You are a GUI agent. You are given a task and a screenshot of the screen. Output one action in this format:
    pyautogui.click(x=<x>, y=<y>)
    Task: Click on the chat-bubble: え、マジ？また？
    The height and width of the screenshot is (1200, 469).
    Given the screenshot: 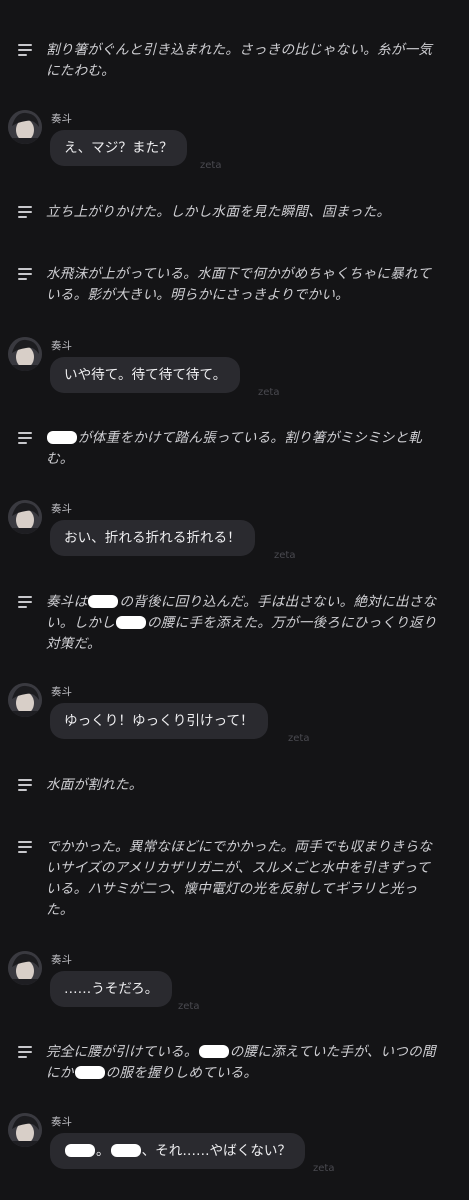 What is the action you would take?
    pyautogui.click(x=118, y=148)
    